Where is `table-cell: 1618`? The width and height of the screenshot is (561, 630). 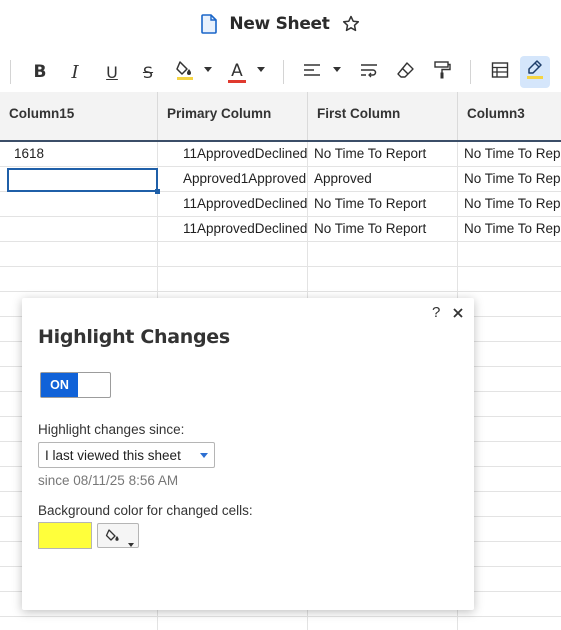
table-cell: 1618 is located at coordinates (79, 154).